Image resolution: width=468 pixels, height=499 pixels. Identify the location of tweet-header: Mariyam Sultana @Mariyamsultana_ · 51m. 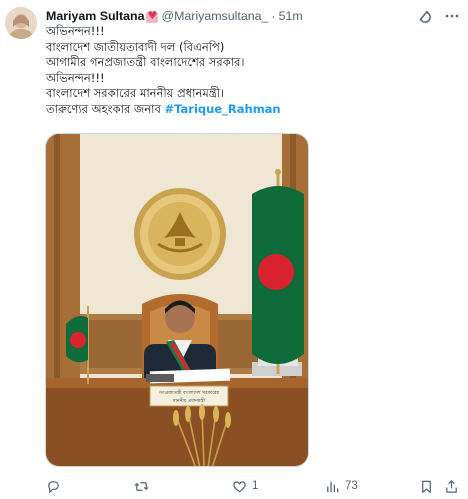
(253, 16).